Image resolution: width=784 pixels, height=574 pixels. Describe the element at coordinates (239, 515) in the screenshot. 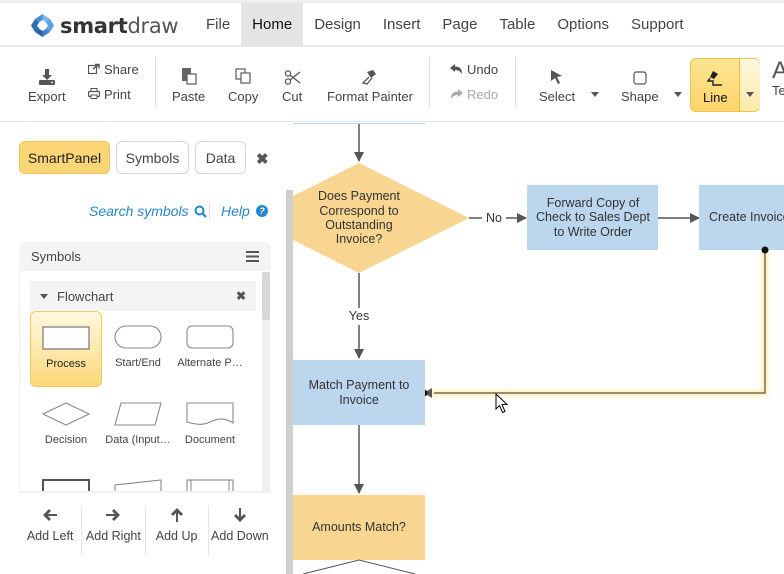

I see `arrow-down-icon` at that location.